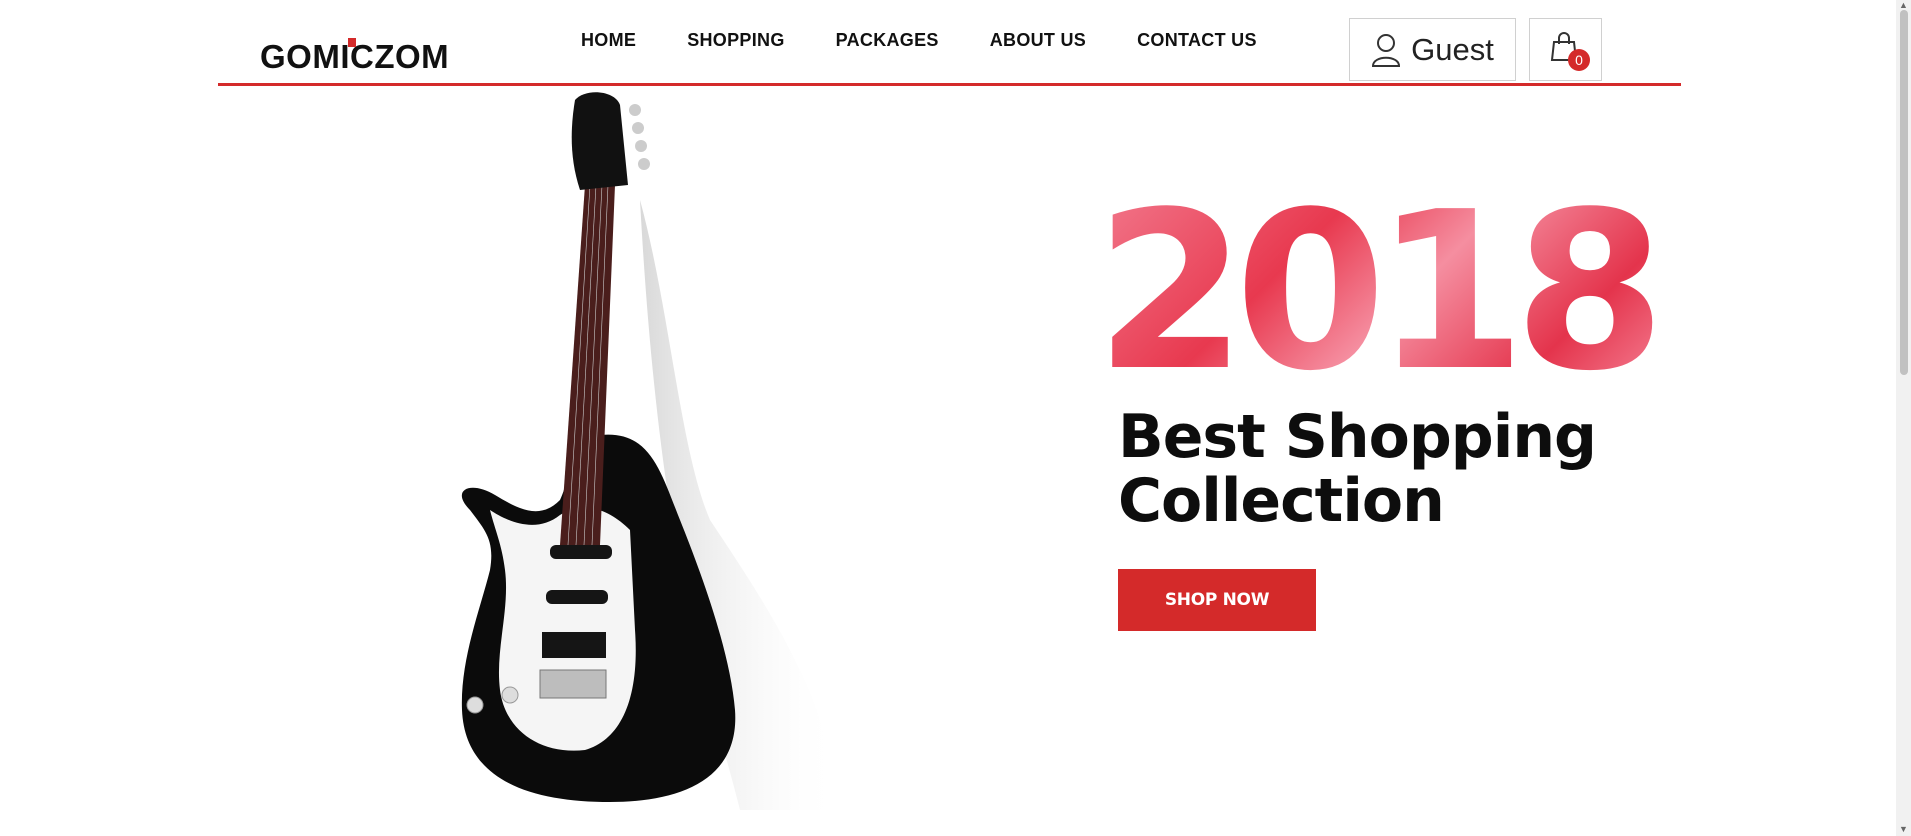 The image size is (1911, 836). I want to click on account-label: Guest, so click(1452, 49).